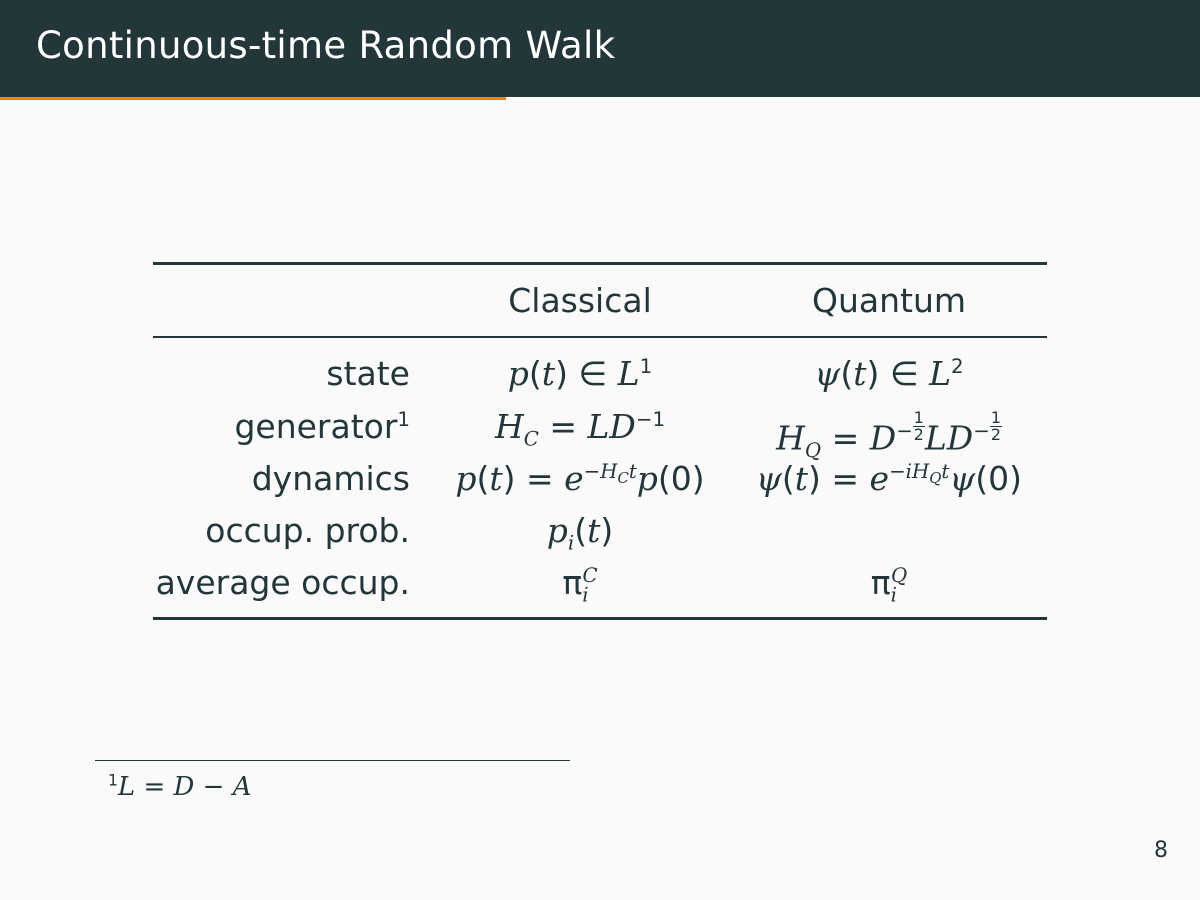  What do you see at coordinates (580, 585) in the screenshot?
I see `cell-average-occup-classical: πiC` at bounding box center [580, 585].